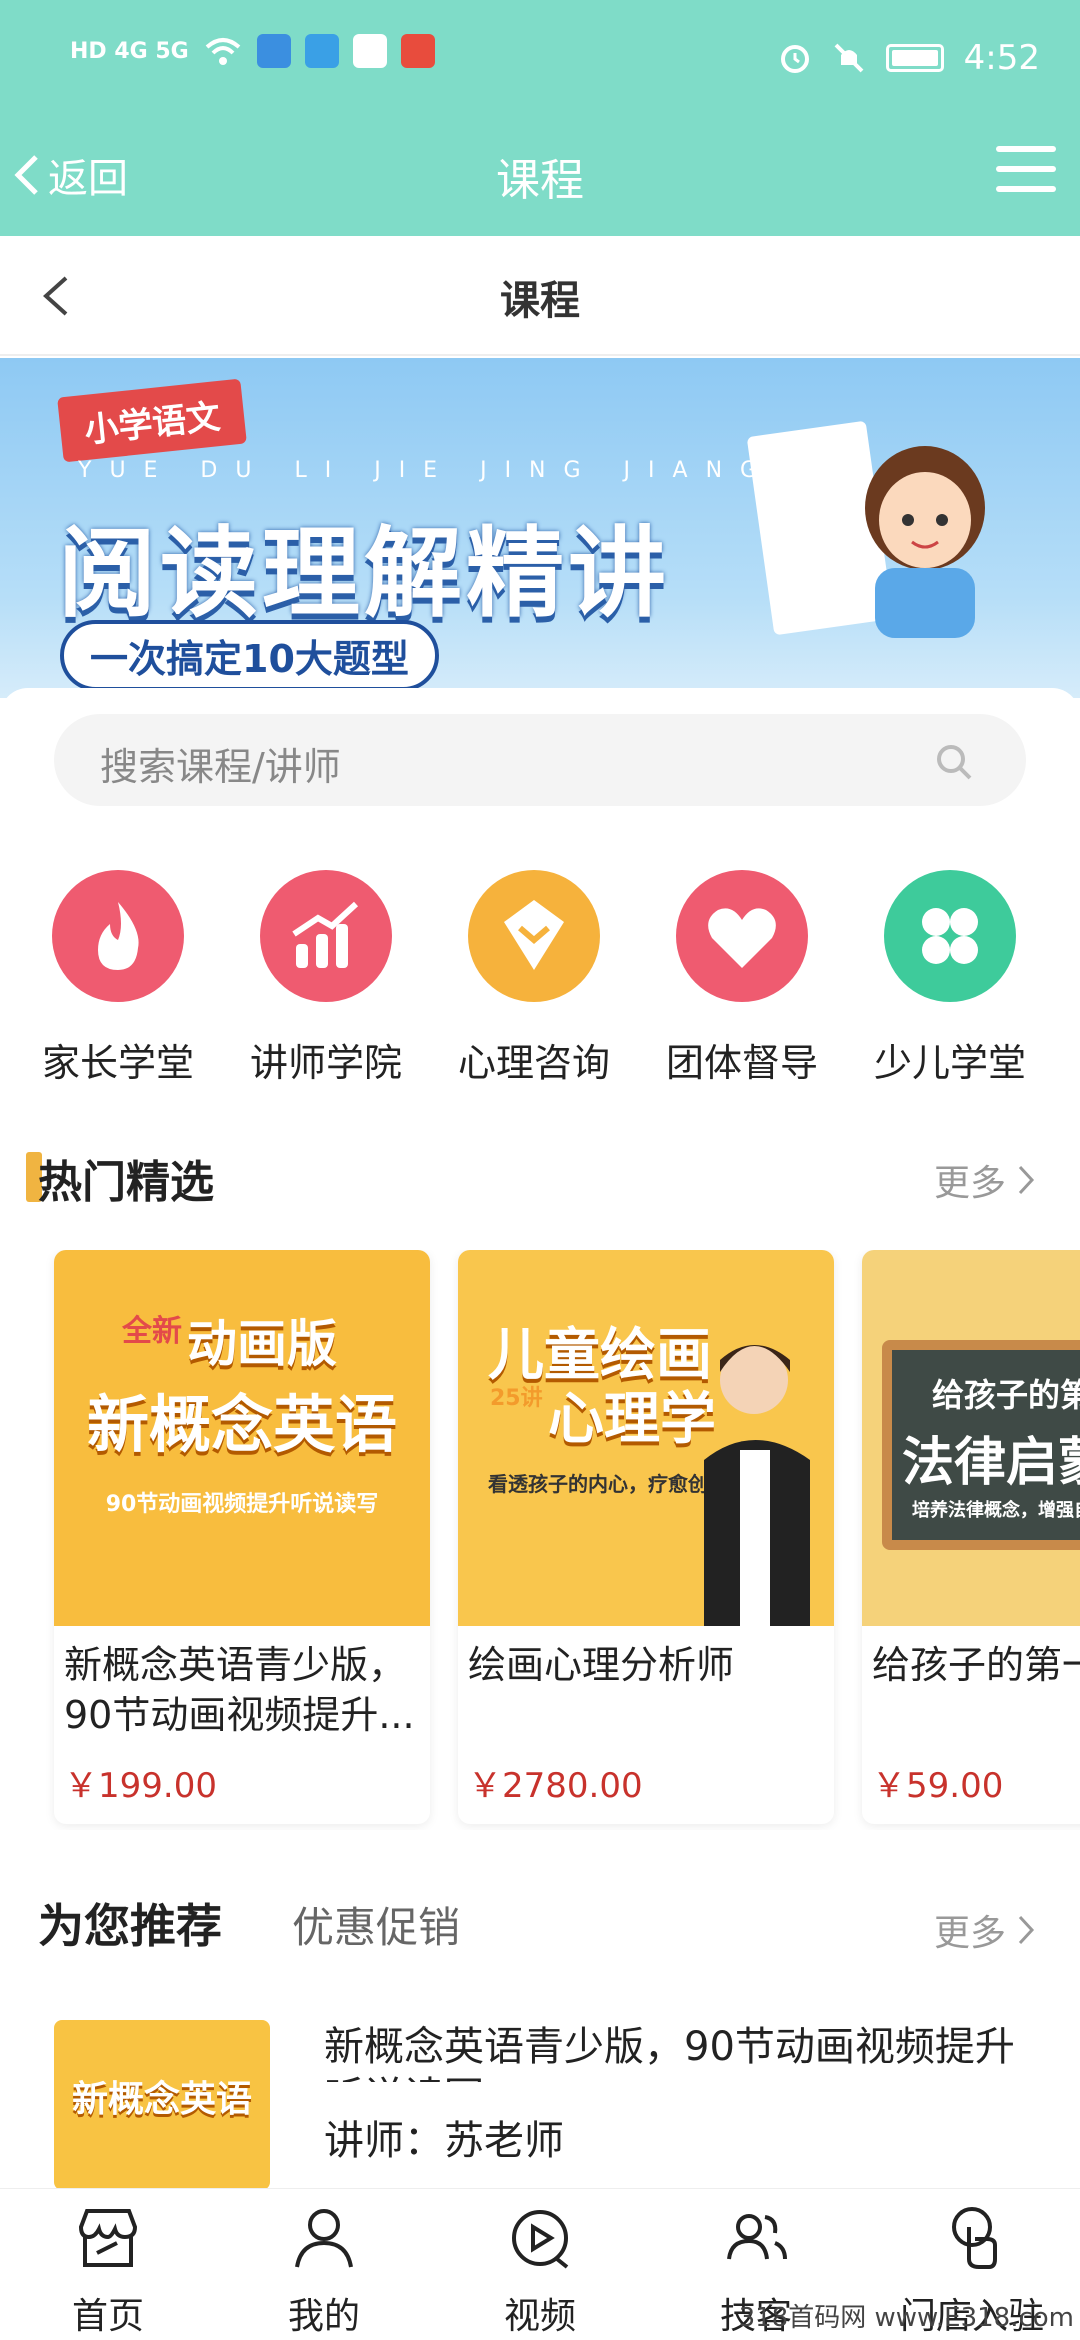 The height and width of the screenshot is (2340, 1080). I want to click on promotion-tab: 优惠促销, so click(376, 1924).